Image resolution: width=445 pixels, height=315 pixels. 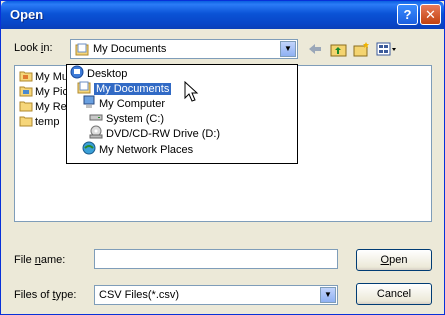 I want to click on file-name-input, so click(x=216, y=259).